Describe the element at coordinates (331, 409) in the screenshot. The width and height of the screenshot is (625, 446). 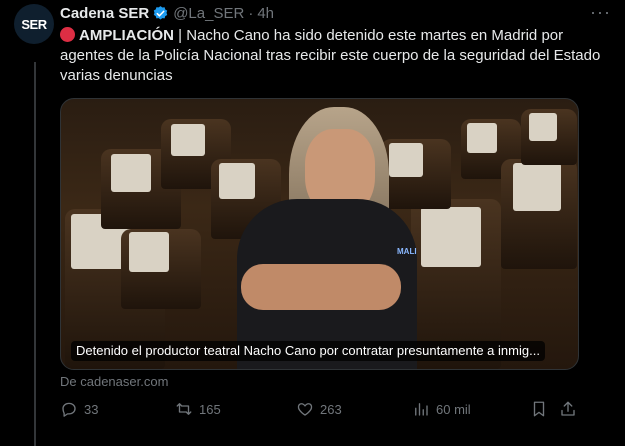
I see `like-count: 263` at that location.